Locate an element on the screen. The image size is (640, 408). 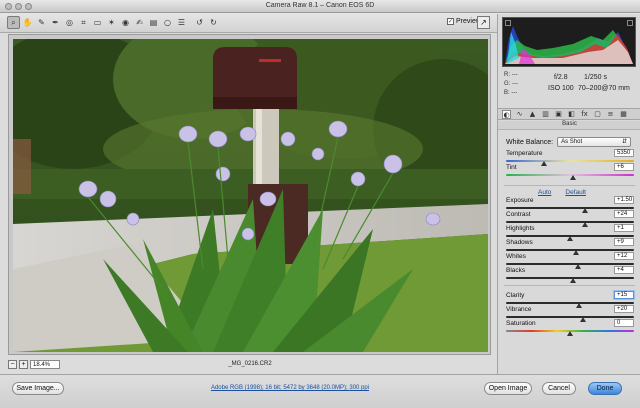
graduated-filter-tool-button: ▤ is located at coordinates (153, 22).